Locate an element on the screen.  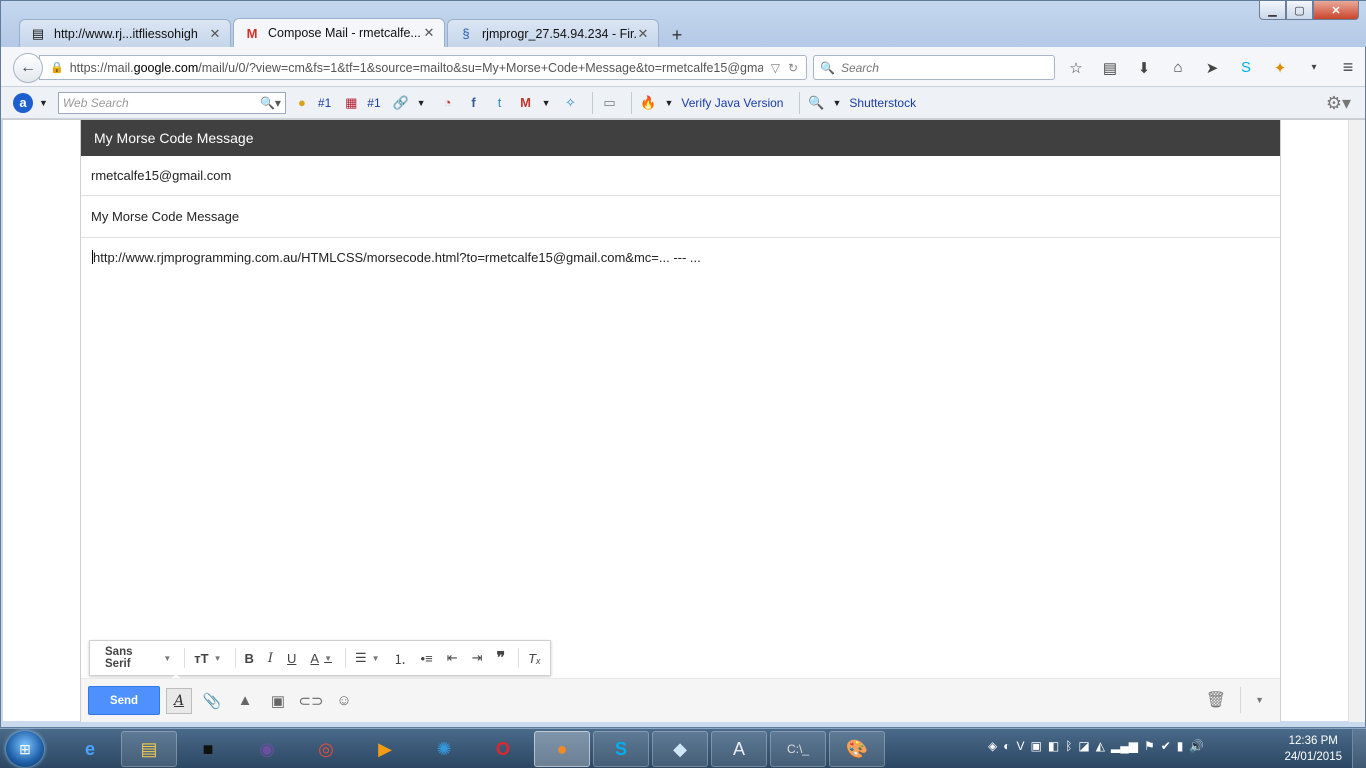
explorer-icon: ▤ is located at coordinates (149, 749).